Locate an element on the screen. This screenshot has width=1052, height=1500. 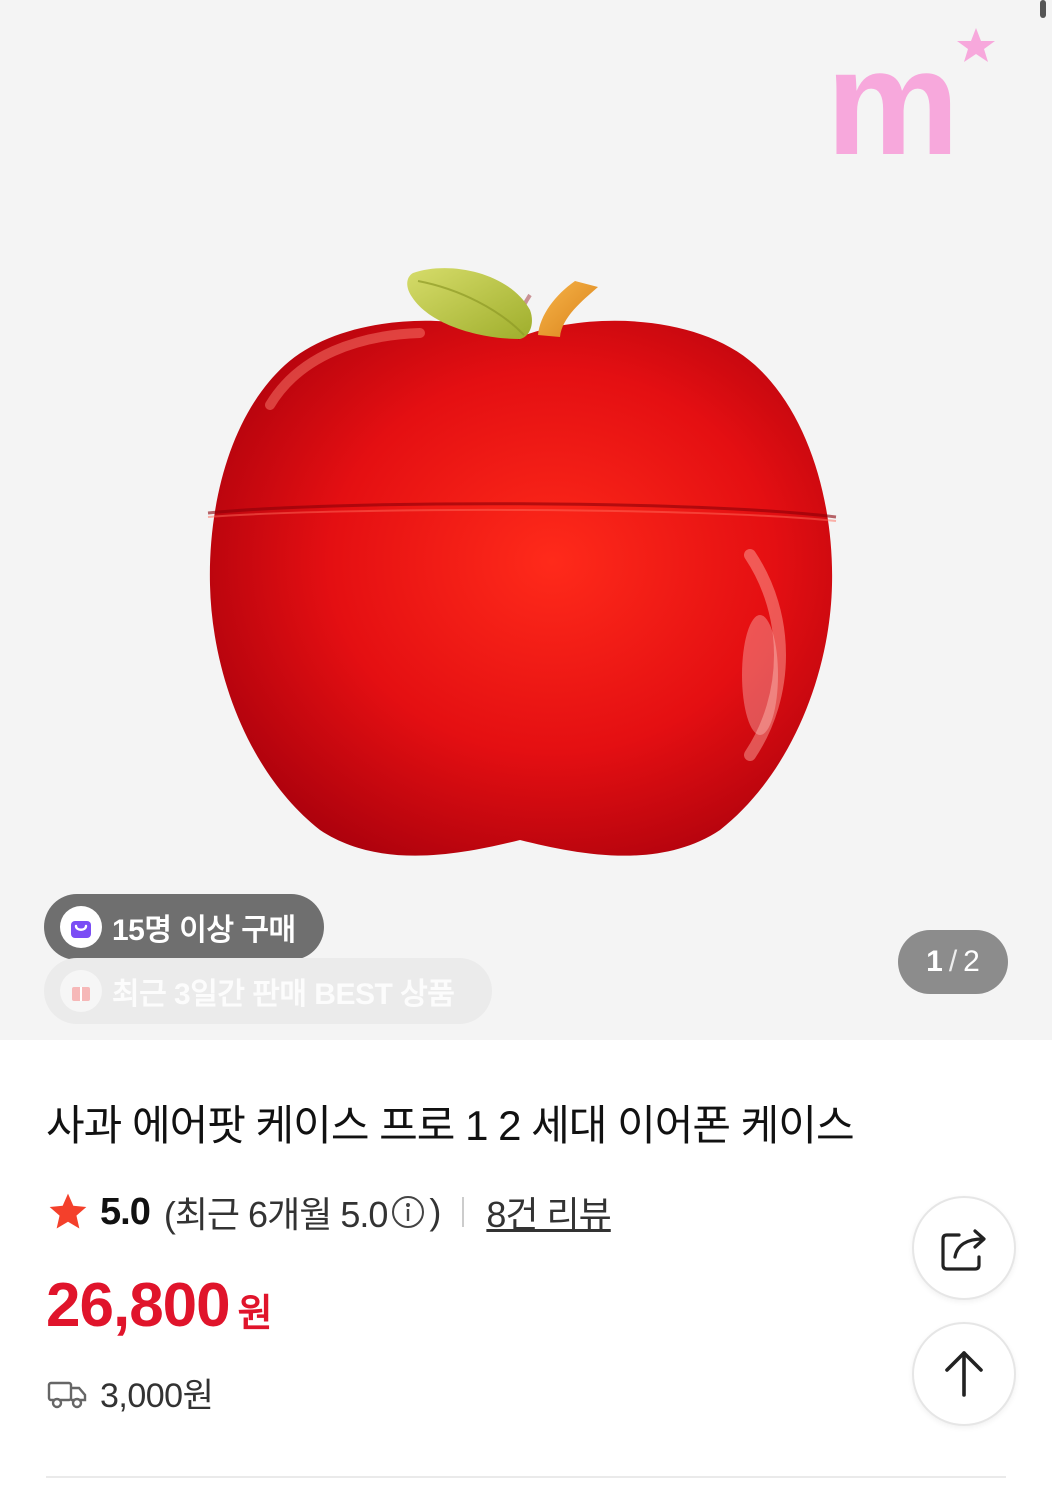
price-row: 26,800 원 is located at coordinates (159, 1305).